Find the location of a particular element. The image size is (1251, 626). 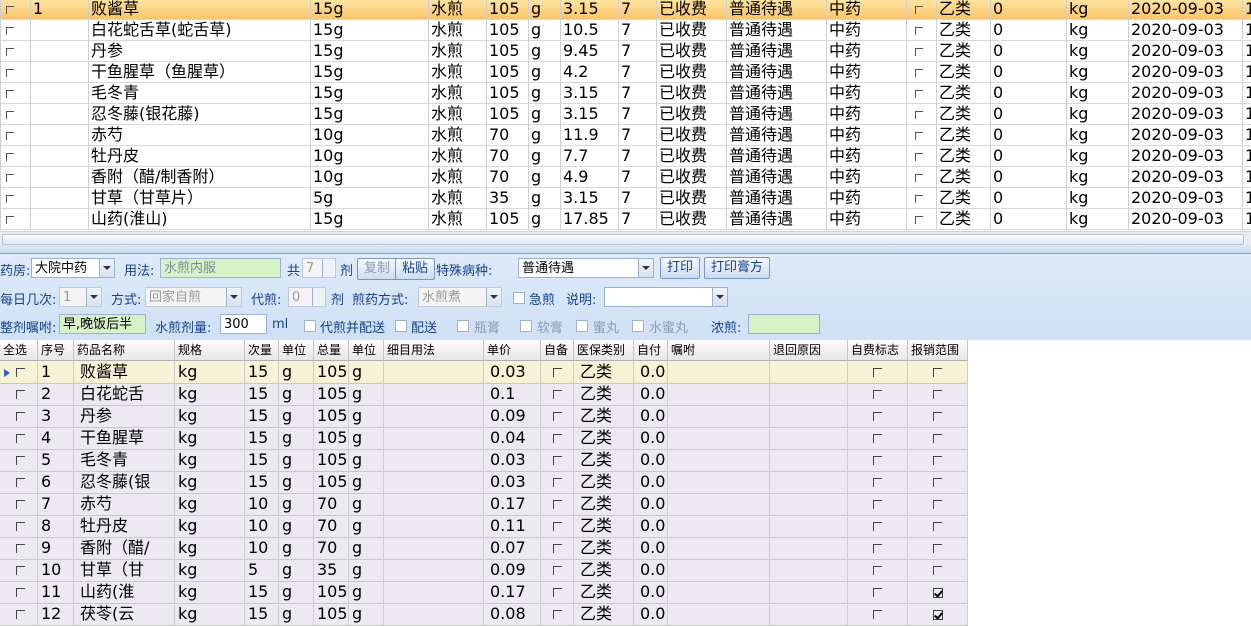

column-header: 序号 is located at coordinates (56, 350).